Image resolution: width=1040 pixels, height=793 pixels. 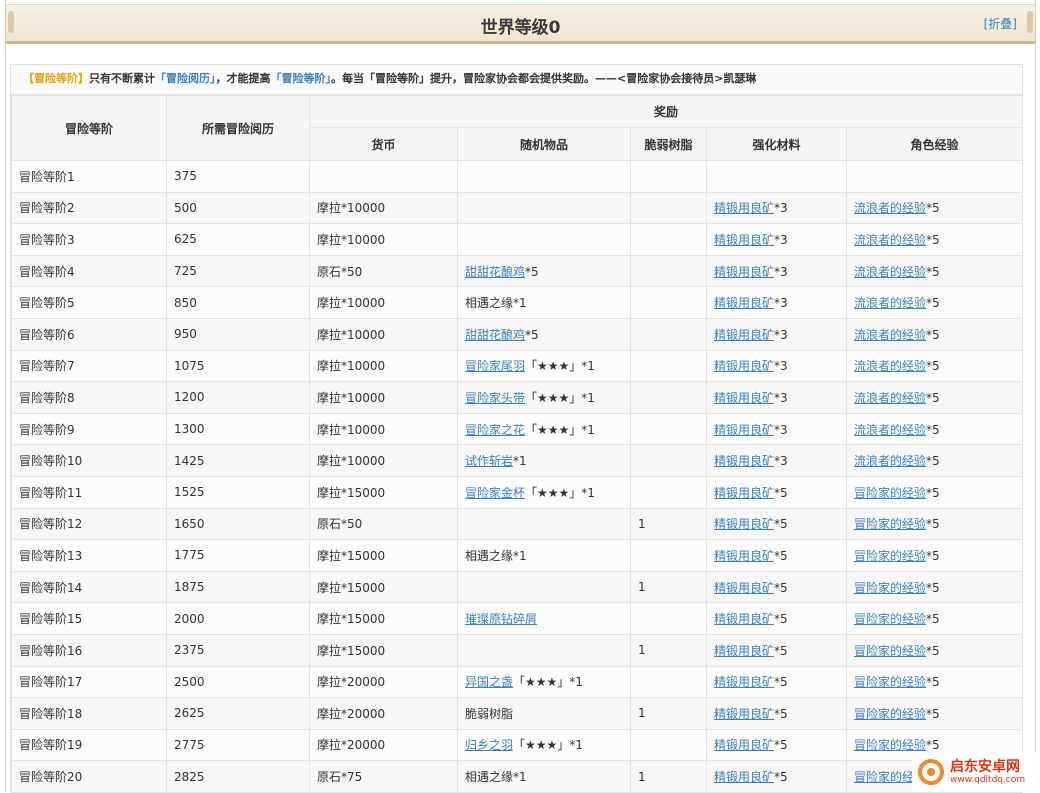 I want to click on table-row: 冒险等阶6 950 摩拉*10000 甜甜花酿鸡*5 精锻用良矿*3 流浪者的经验*5, so click(x=517, y=334).